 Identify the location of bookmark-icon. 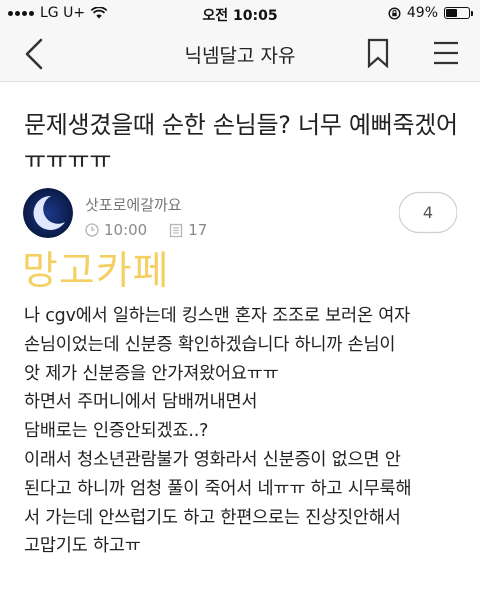
(378, 53).